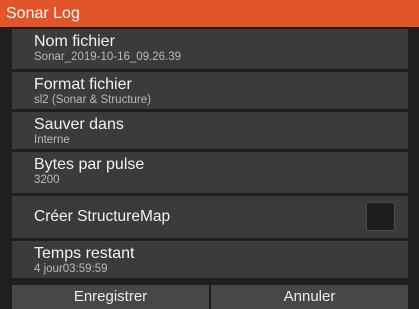 The image size is (419, 309). What do you see at coordinates (210, 172) in the screenshot?
I see `bytes-per-ping-row: Bytes par pulse 3200` at bounding box center [210, 172].